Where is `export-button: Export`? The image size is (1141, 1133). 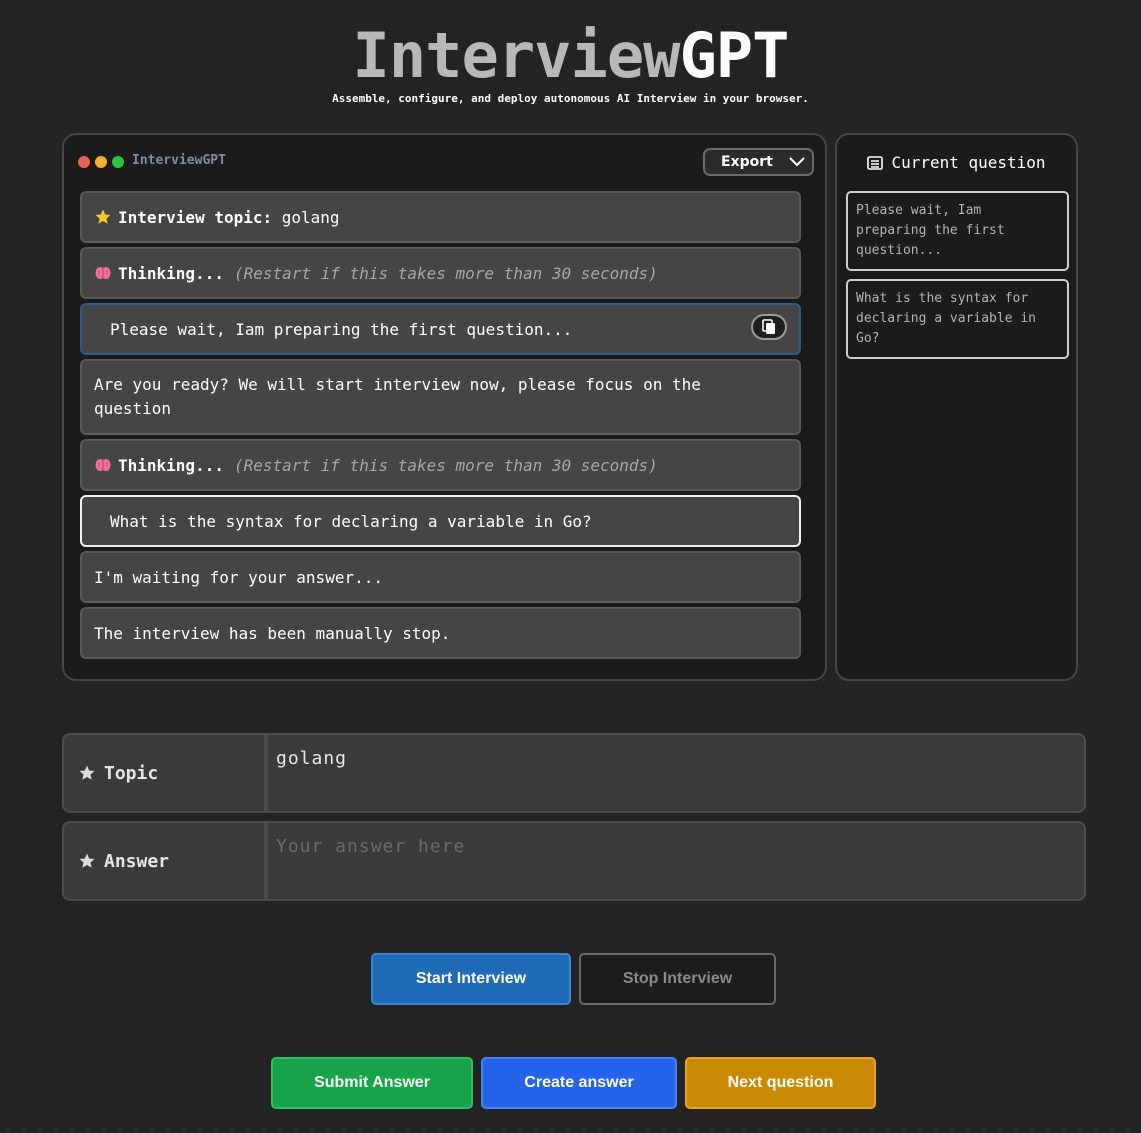
export-button: Export is located at coordinates (758, 162).